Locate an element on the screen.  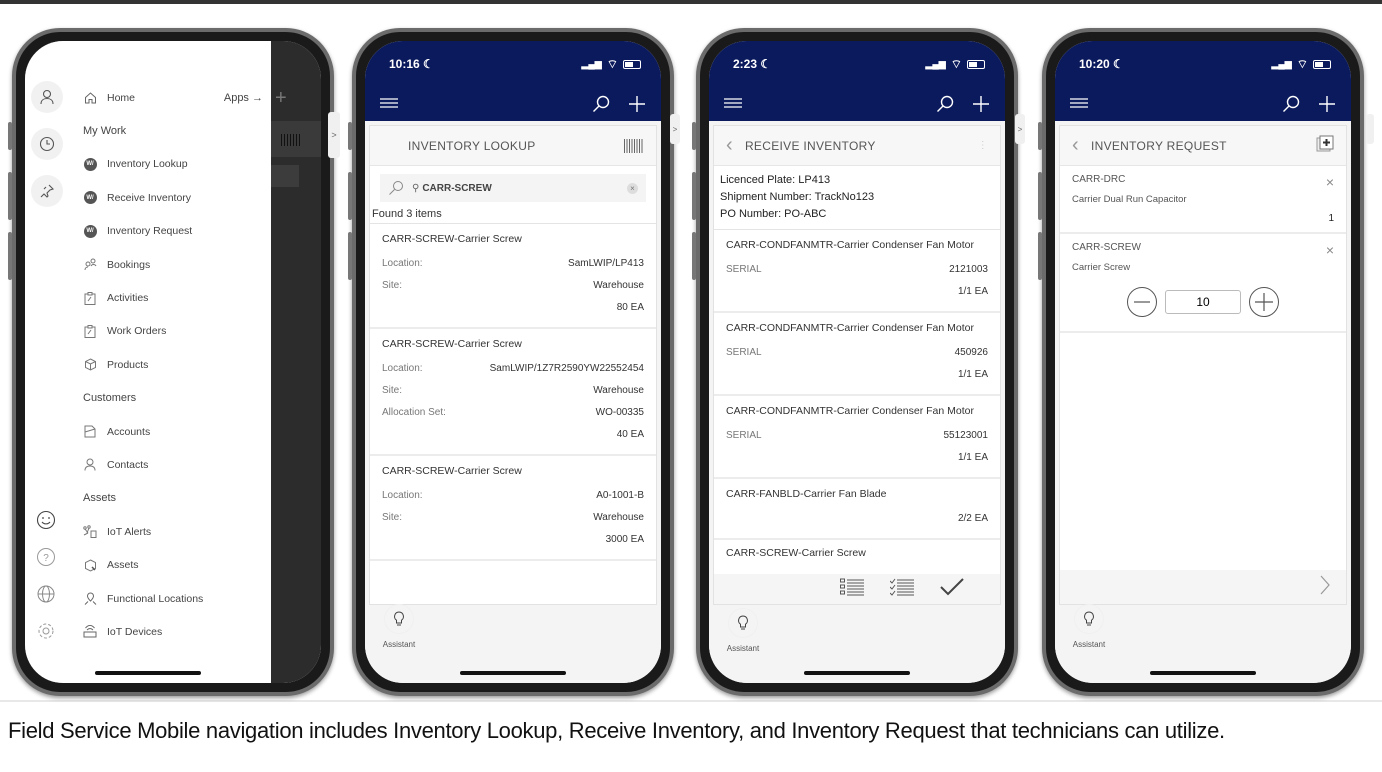
status-bar: 2:23 ☾ ▂▄▆ ⌔ is located at coordinates (857, 64).